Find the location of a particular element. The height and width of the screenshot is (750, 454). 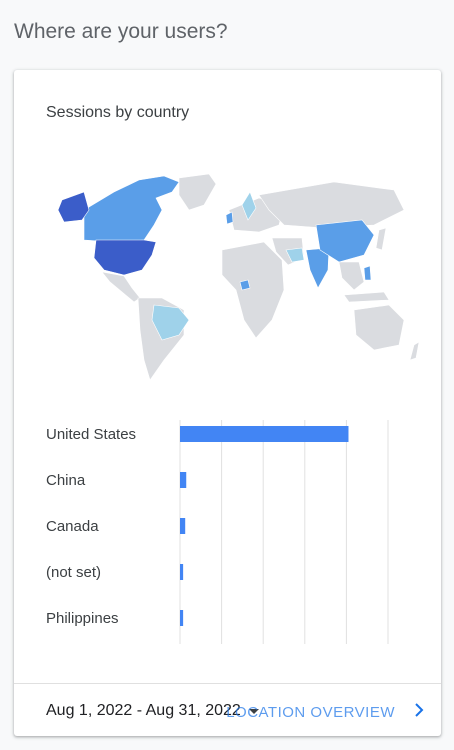

map-russia is located at coordinates (331, 205).